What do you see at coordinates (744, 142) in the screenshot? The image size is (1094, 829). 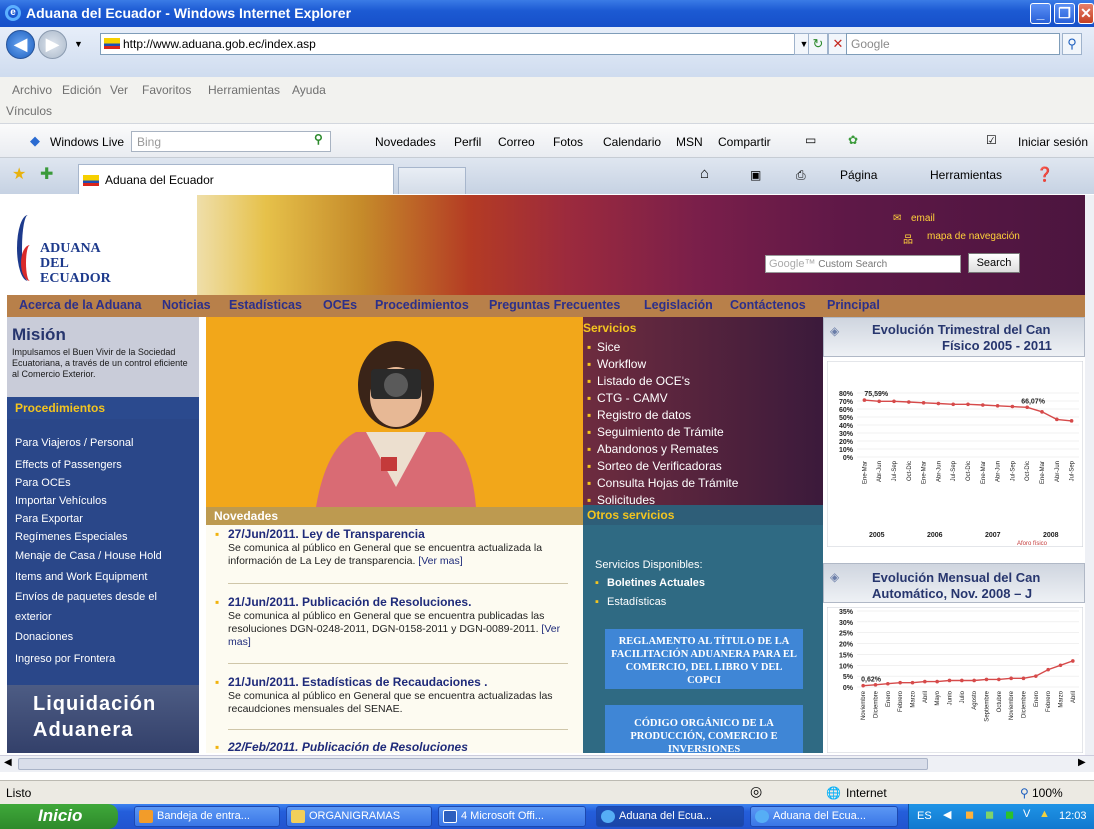 I see `live-compartir: Compartir` at bounding box center [744, 142].